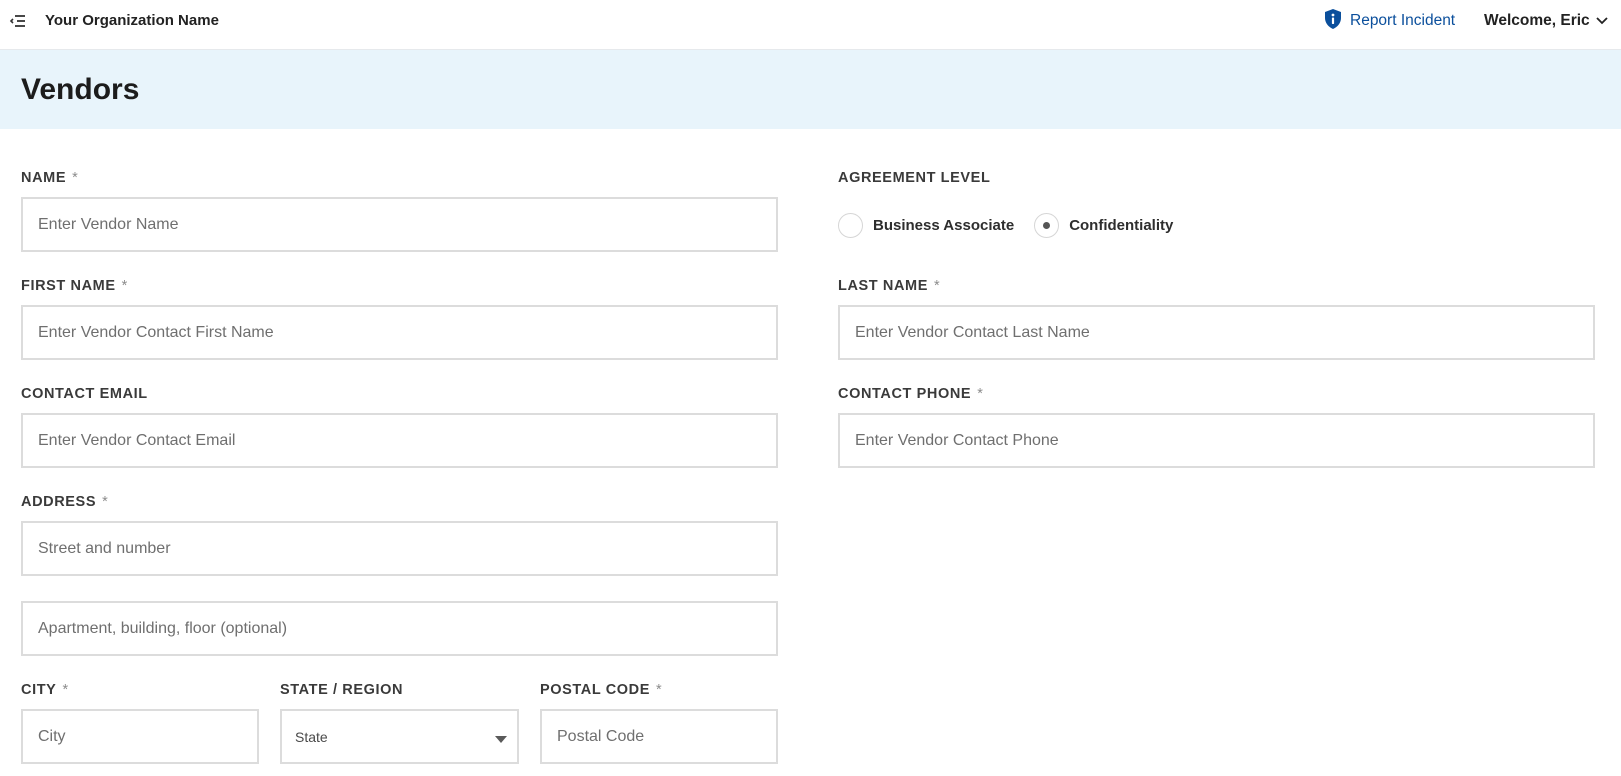 The image size is (1621, 776). I want to click on name-label-text: NAME, so click(44, 178).